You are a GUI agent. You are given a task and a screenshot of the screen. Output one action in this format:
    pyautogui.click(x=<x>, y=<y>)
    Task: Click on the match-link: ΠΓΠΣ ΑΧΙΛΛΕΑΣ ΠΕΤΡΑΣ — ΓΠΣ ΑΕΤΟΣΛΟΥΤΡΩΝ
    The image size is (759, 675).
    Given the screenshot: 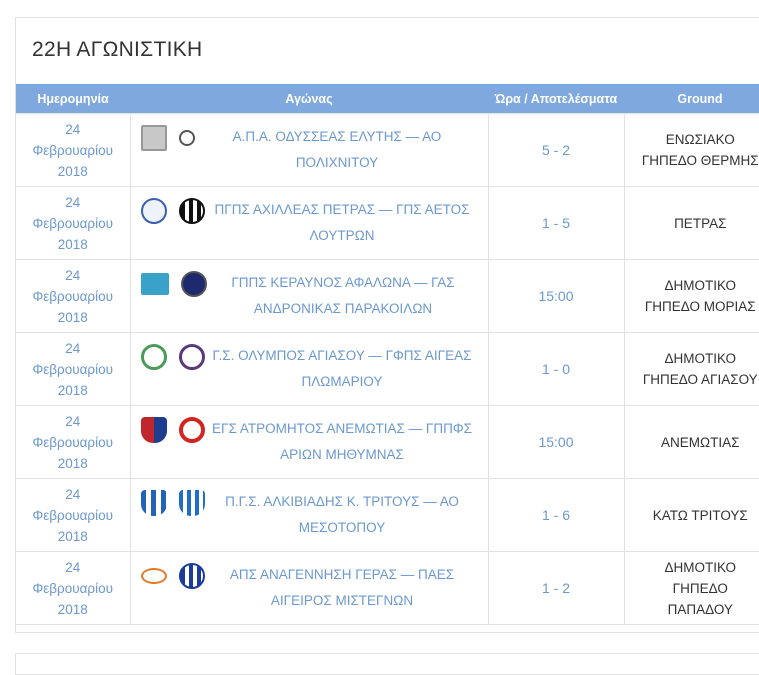 What is the action you would take?
    pyautogui.click(x=342, y=223)
    